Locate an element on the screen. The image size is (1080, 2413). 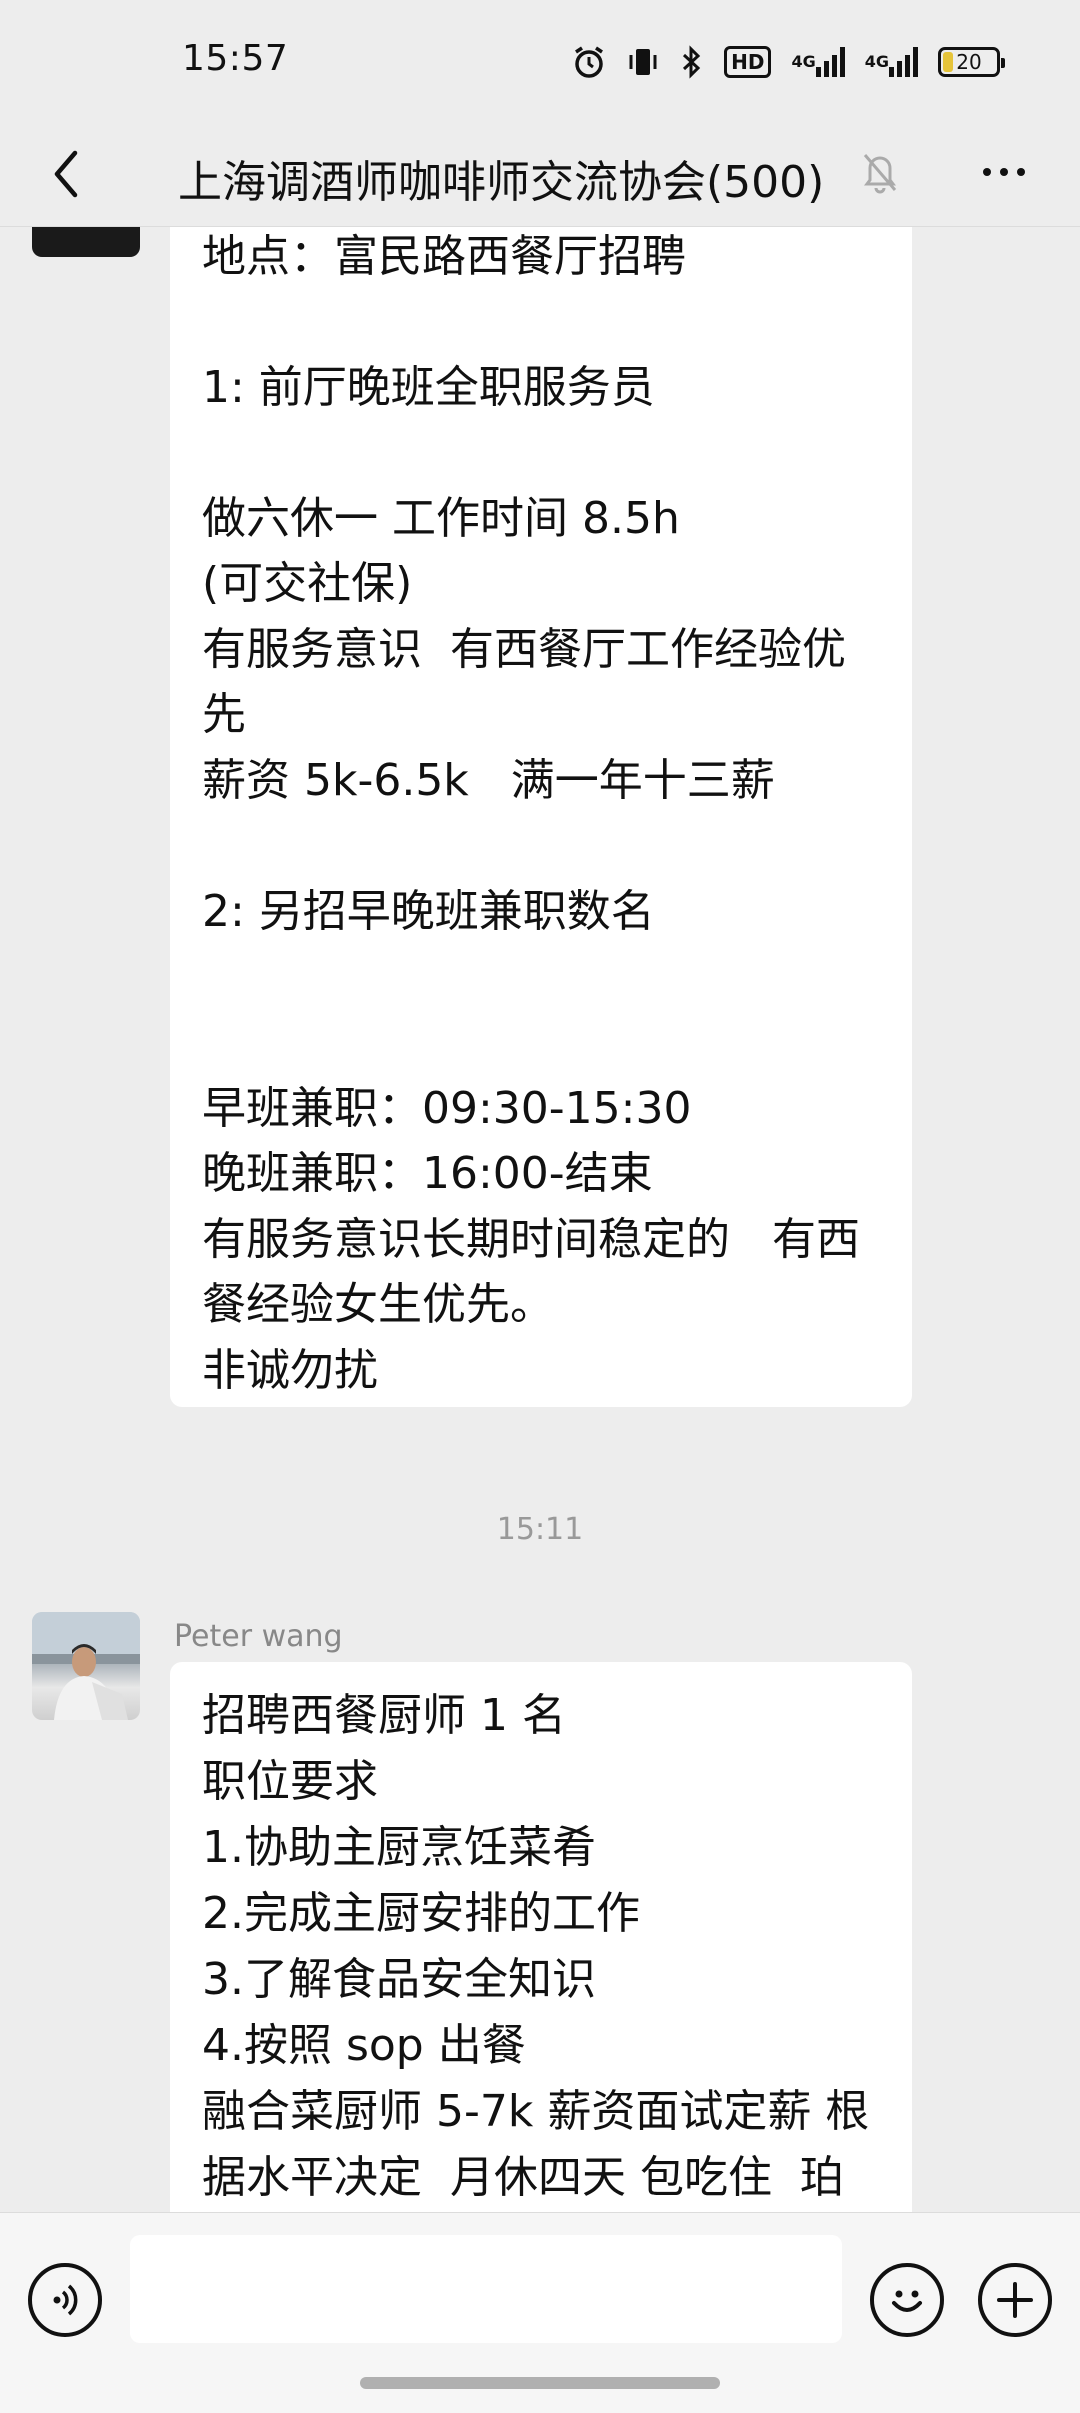
sender-name: Peter wang is located at coordinates (258, 1636).